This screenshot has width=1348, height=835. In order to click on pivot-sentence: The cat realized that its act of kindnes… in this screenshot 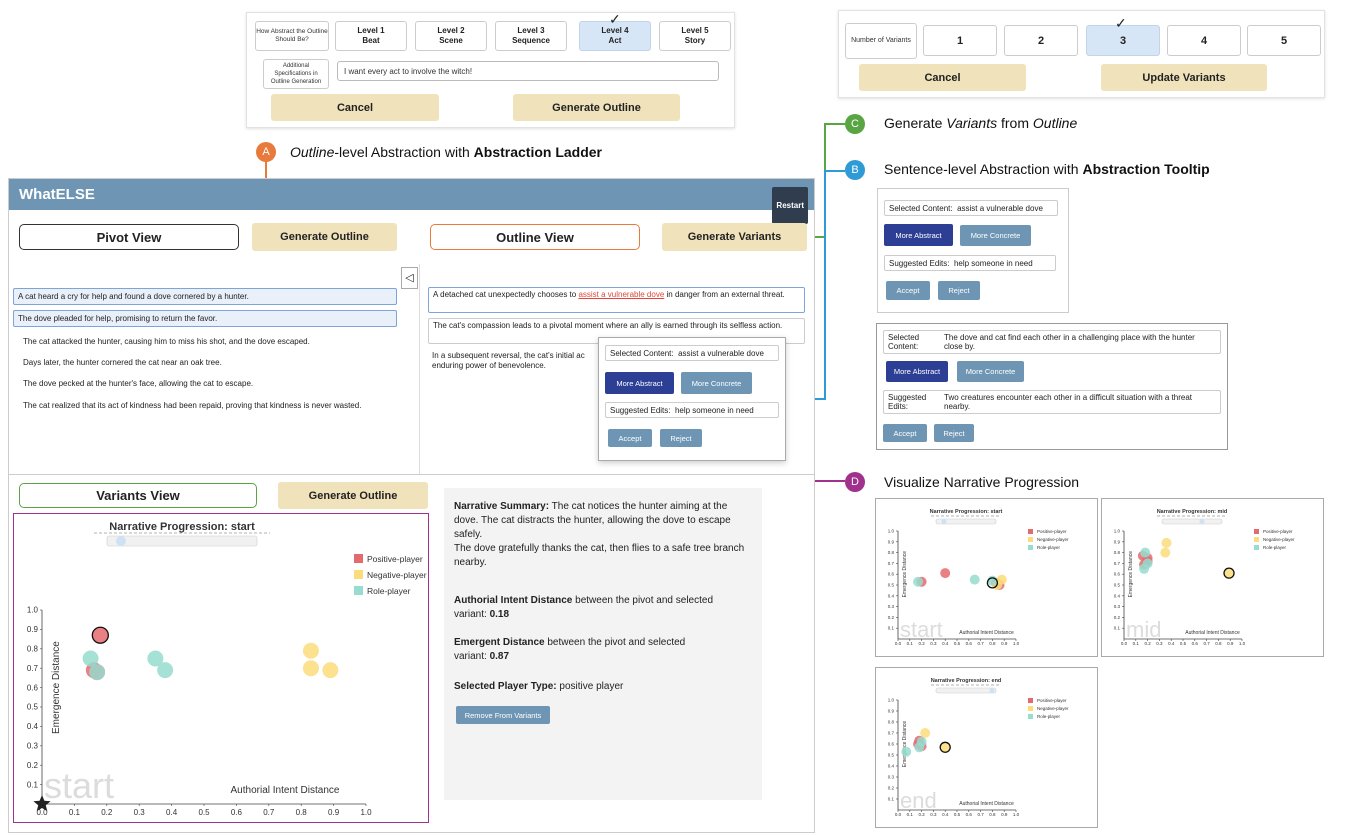, I will do `click(215, 406)`.